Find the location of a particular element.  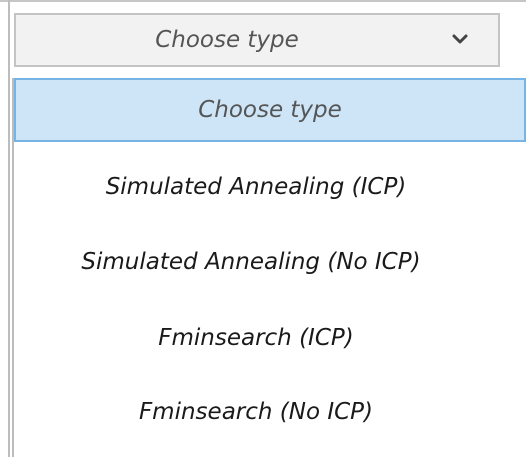

type-select: Choose type is located at coordinates (257, 40).